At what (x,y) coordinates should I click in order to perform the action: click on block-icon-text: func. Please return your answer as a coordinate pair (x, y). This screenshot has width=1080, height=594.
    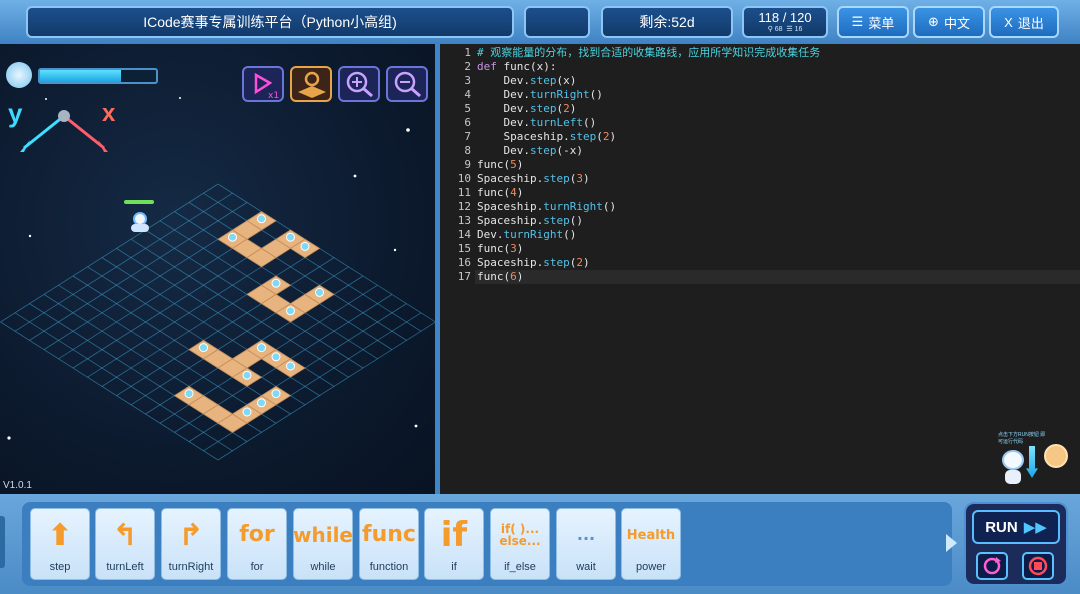
    Looking at the image, I should click on (389, 534).